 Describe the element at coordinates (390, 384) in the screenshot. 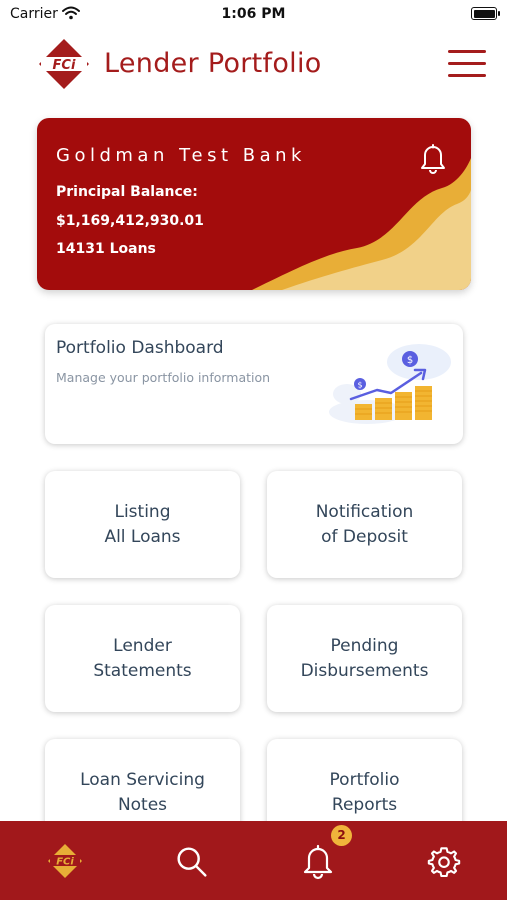

I see `growth-coins-chart-illustration: $ $` at that location.